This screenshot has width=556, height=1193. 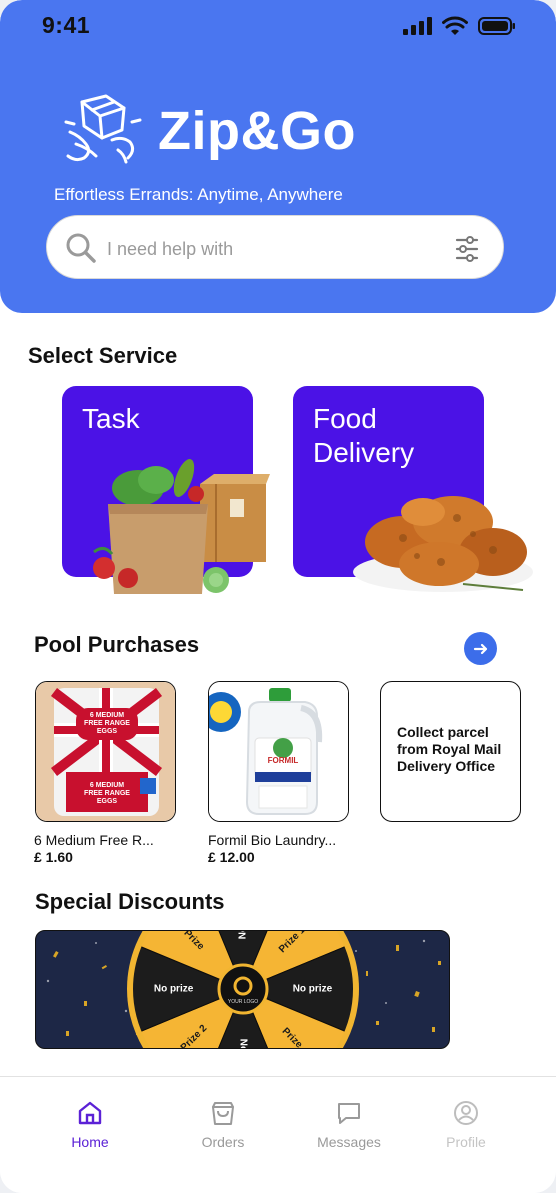 I want to click on nav-home: Home, so click(x=90, y=1124).